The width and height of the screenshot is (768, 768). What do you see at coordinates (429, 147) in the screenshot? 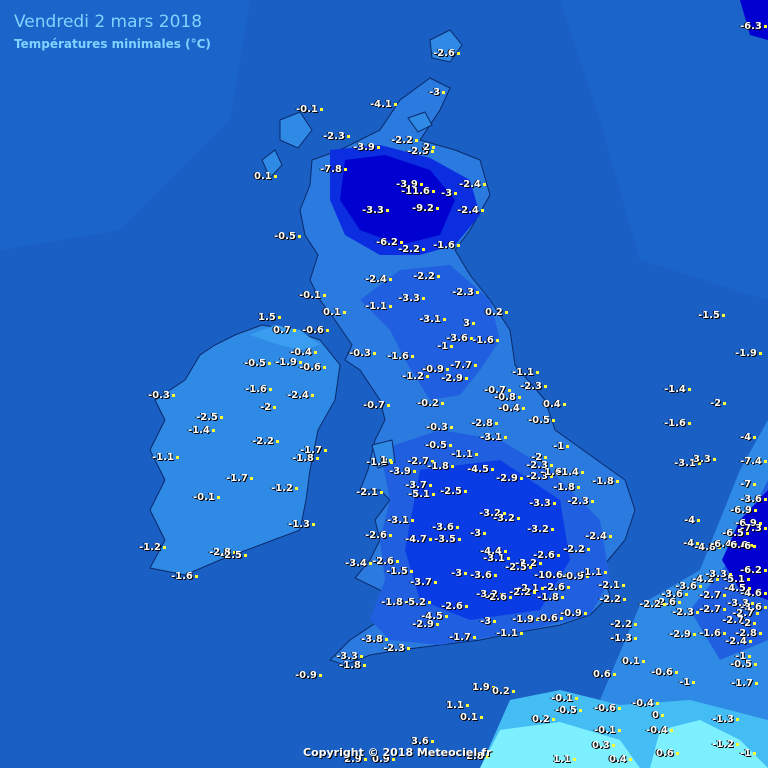
I see `station-temperature: 2` at bounding box center [429, 147].